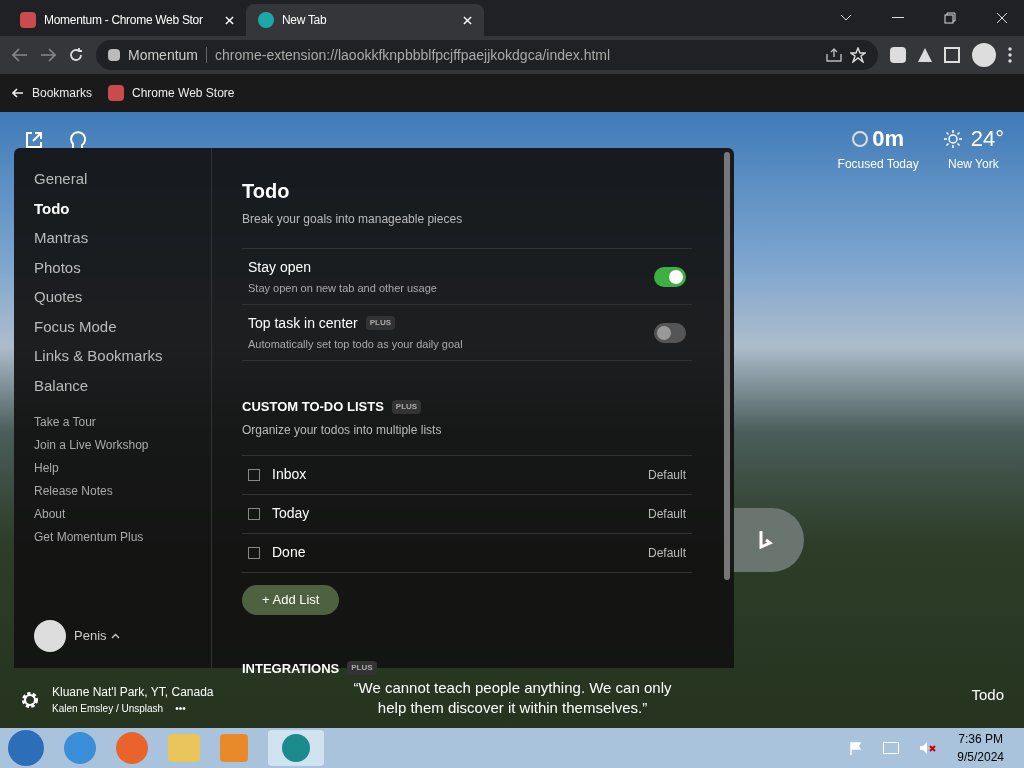 This screenshot has height=768, width=1024. What do you see at coordinates (171, 93) in the screenshot?
I see `bookmark-link: Chrome Web Store` at bounding box center [171, 93].